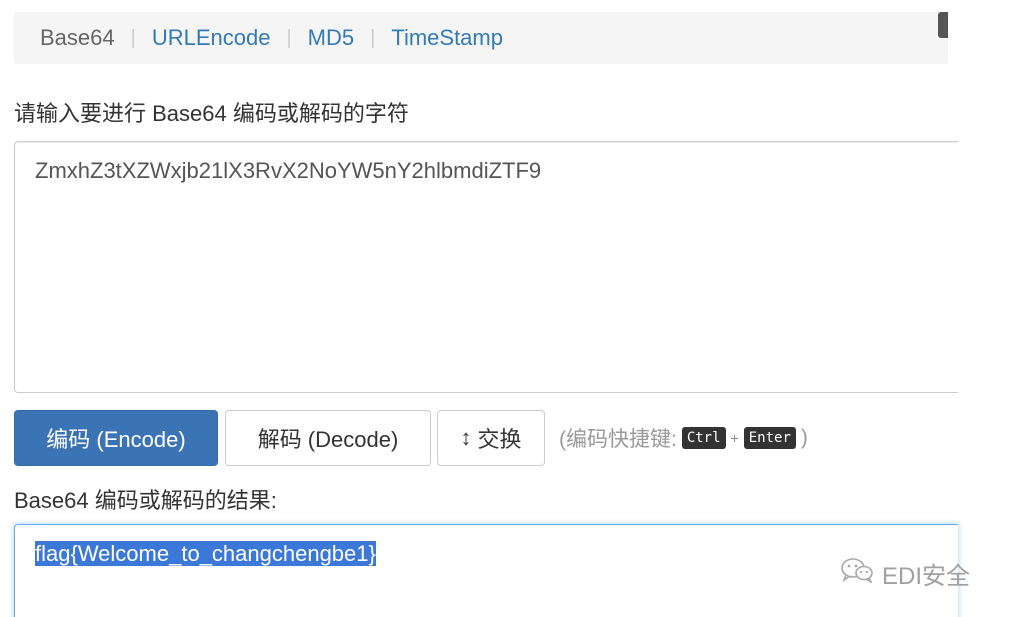 The image size is (1010, 617). What do you see at coordinates (926, 576) in the screenshot?
I see `watermark-text: EDI安全` at bounding box center [926, 576].